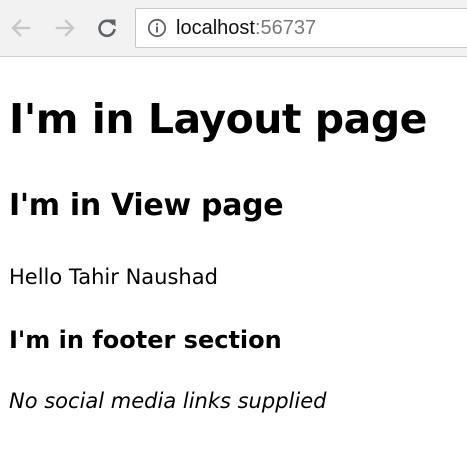 This screenshot has width=467, height=453. I want to click on reload-button, so click(107, 28).